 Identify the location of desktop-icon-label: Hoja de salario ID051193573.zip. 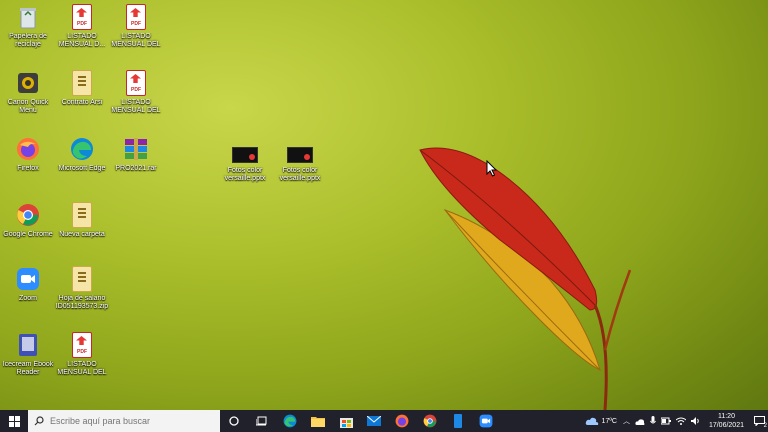
(82, 302).